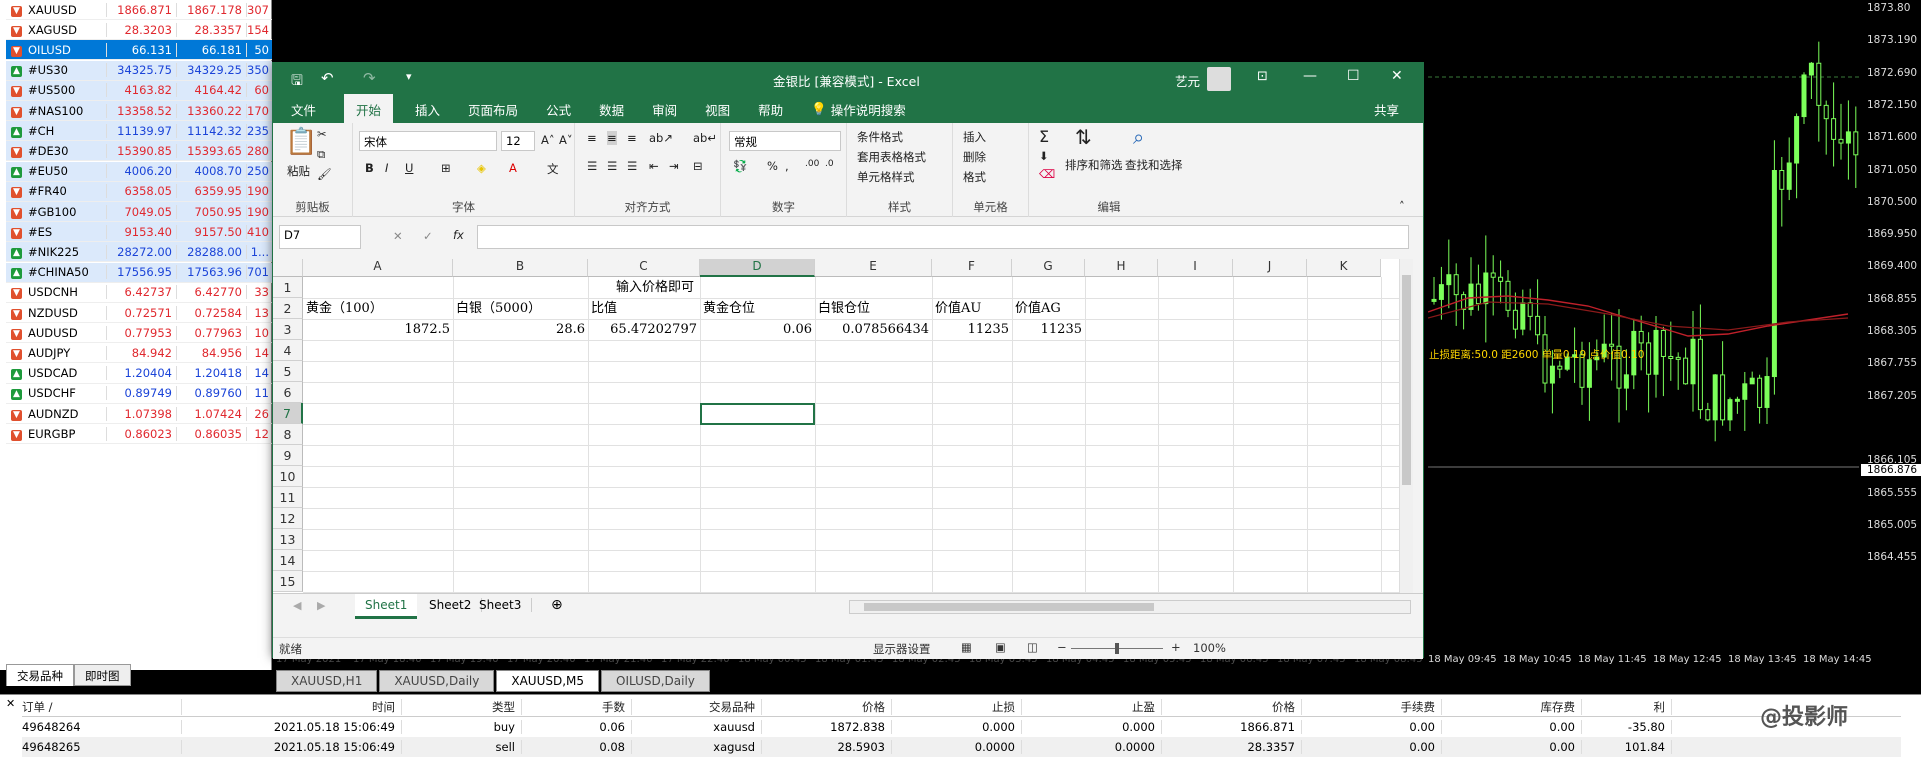 The height and width of the screenshot is (760, 1921). Describe the element at coordinates (303, 109) in the screenshot. I see `tab-file: 文件` at that location.